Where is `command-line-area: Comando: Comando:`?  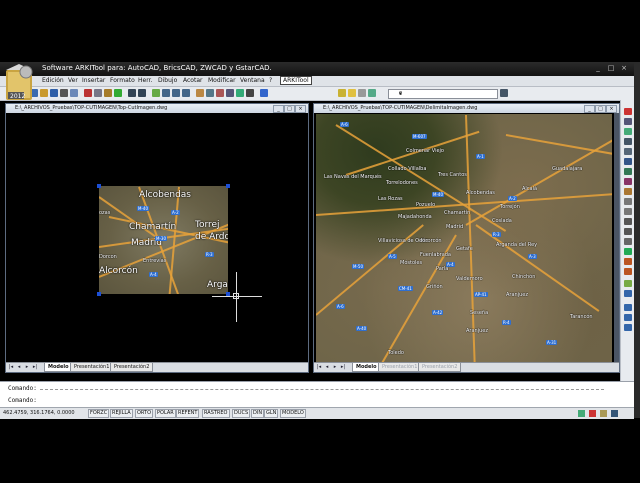 command-line-area: Comando: Comando: is located at coordinates (317, 394).